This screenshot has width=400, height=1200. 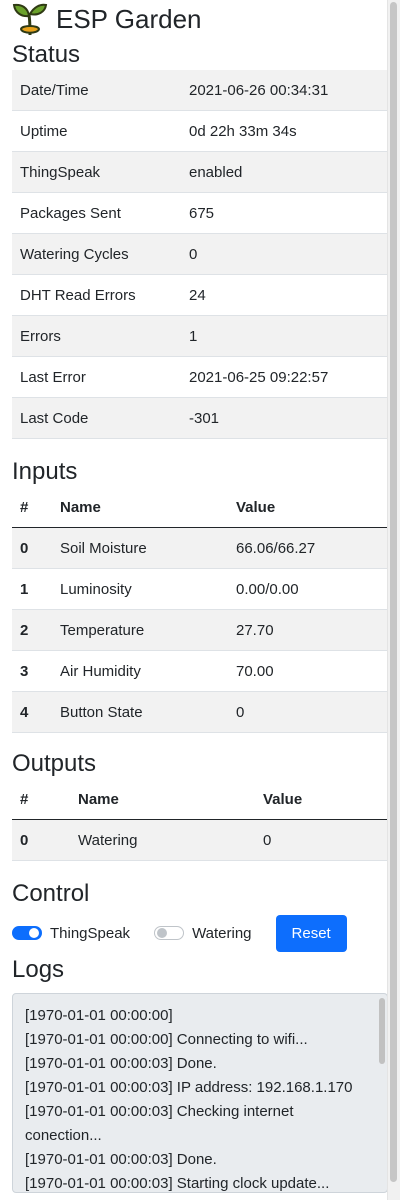 What do you see at coordinates (96, 172) in the screenshot?
I see `status-label: ThingSpeak` at bounding box center [96, 172].